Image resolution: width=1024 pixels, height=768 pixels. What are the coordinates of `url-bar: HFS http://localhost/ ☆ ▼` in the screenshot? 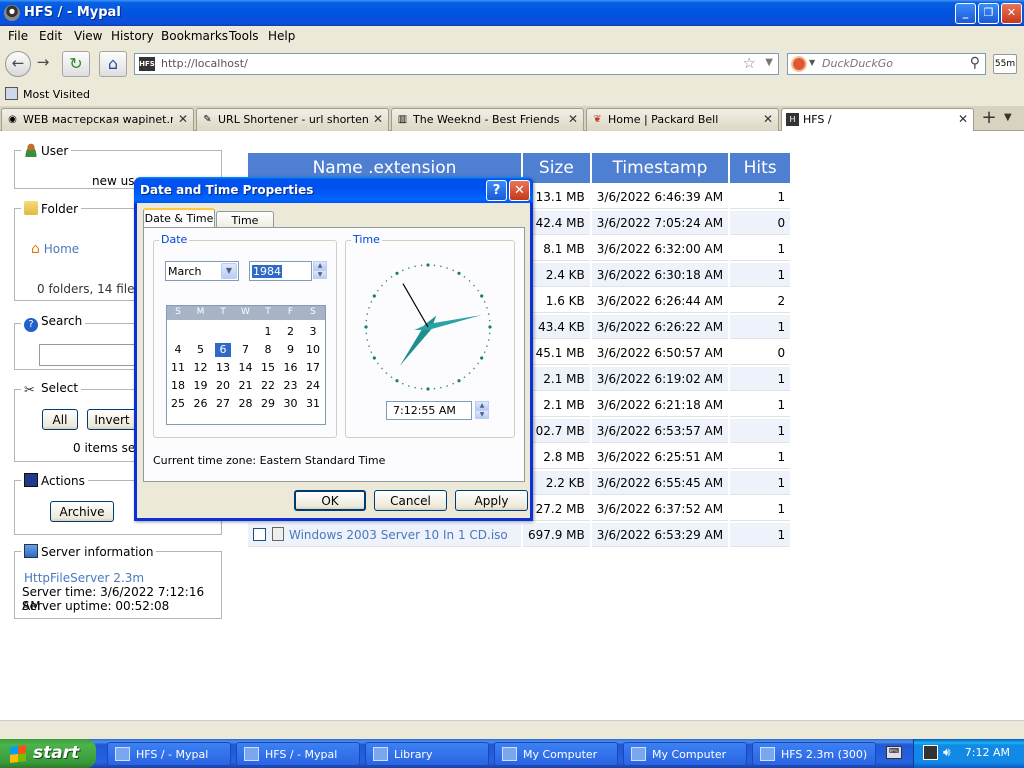 It's located at (456, 64).